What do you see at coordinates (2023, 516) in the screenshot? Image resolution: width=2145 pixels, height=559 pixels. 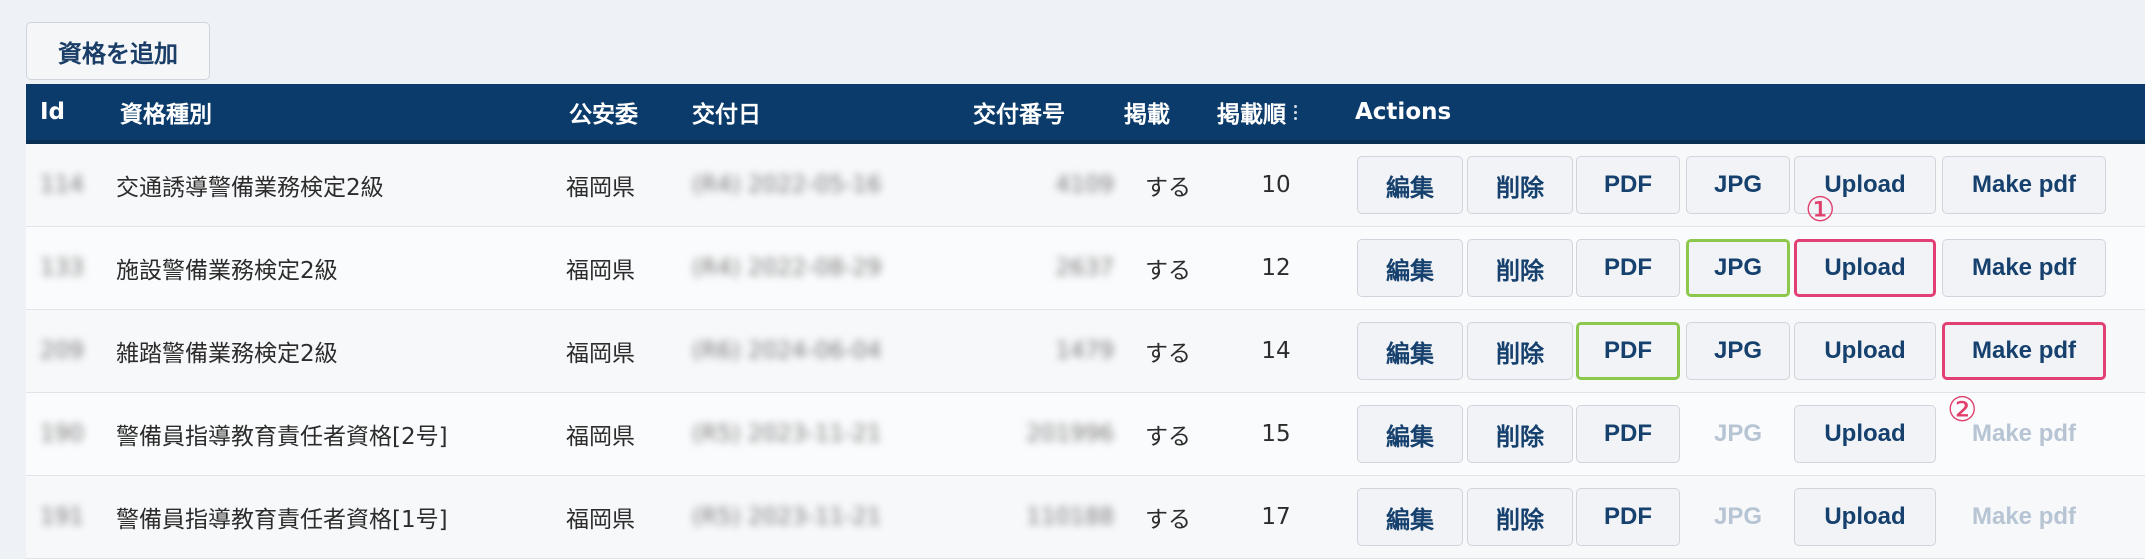 I see `make-pdf-button-disabled: Make pdf` at bounding box center [2023, 516].